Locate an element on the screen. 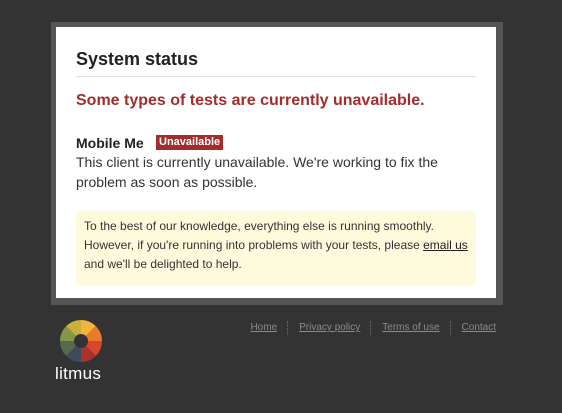  email-us-link: email us is located at coordinates (445, 245).